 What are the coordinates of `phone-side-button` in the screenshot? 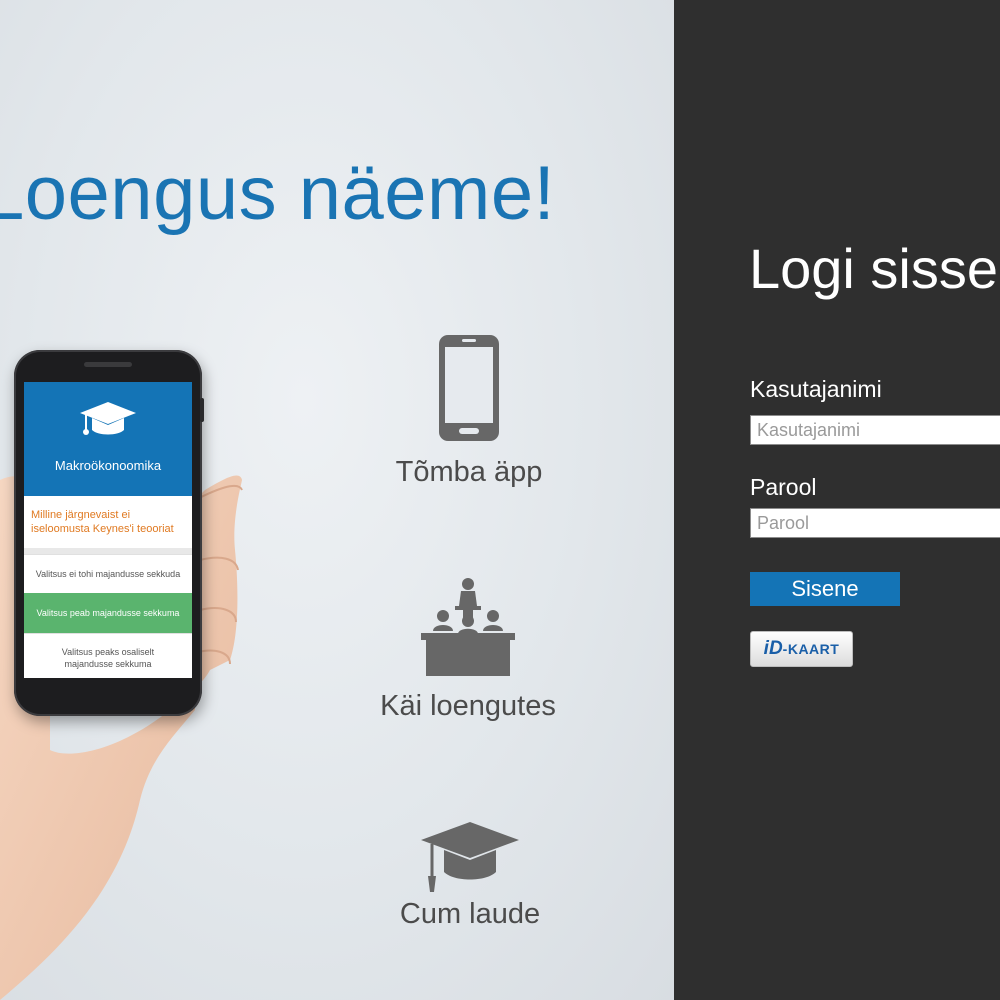 It's located at (202, 410).